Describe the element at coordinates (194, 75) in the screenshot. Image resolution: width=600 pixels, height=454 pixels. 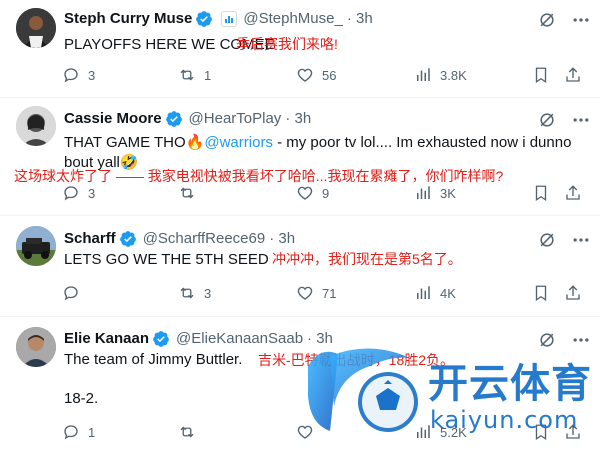
I see `retweet-button: 1` at that location.